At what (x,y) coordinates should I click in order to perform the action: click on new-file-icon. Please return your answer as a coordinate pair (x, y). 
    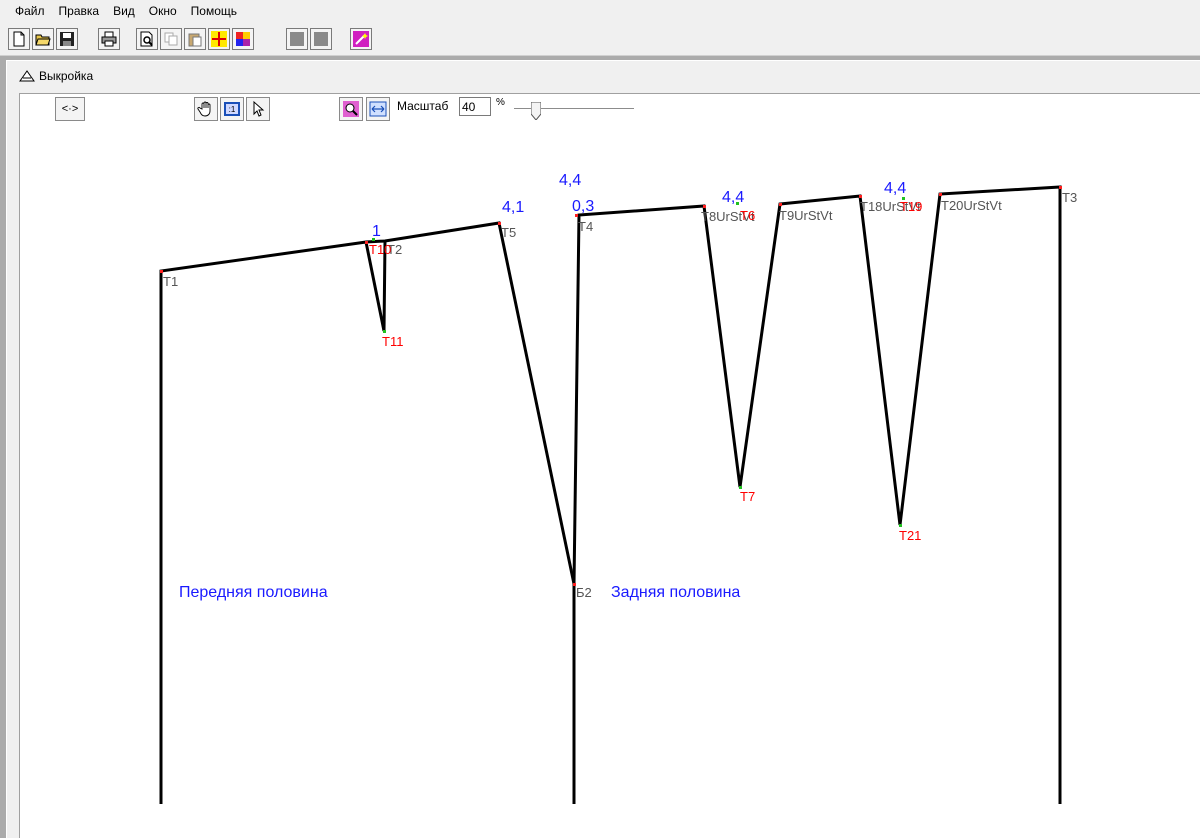
    Looking at the image, I should click on (19, 39).